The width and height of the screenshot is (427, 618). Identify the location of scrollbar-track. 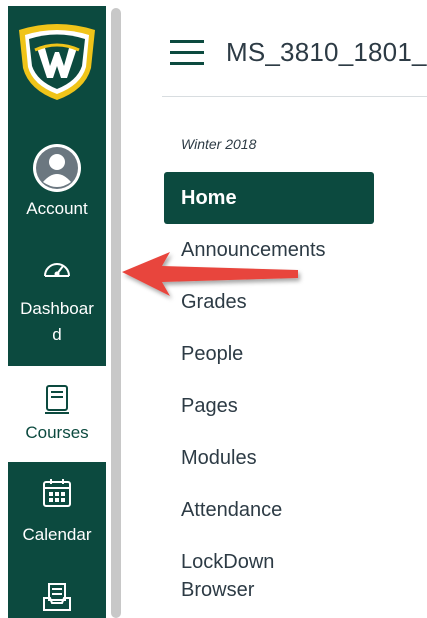
(118, 309).